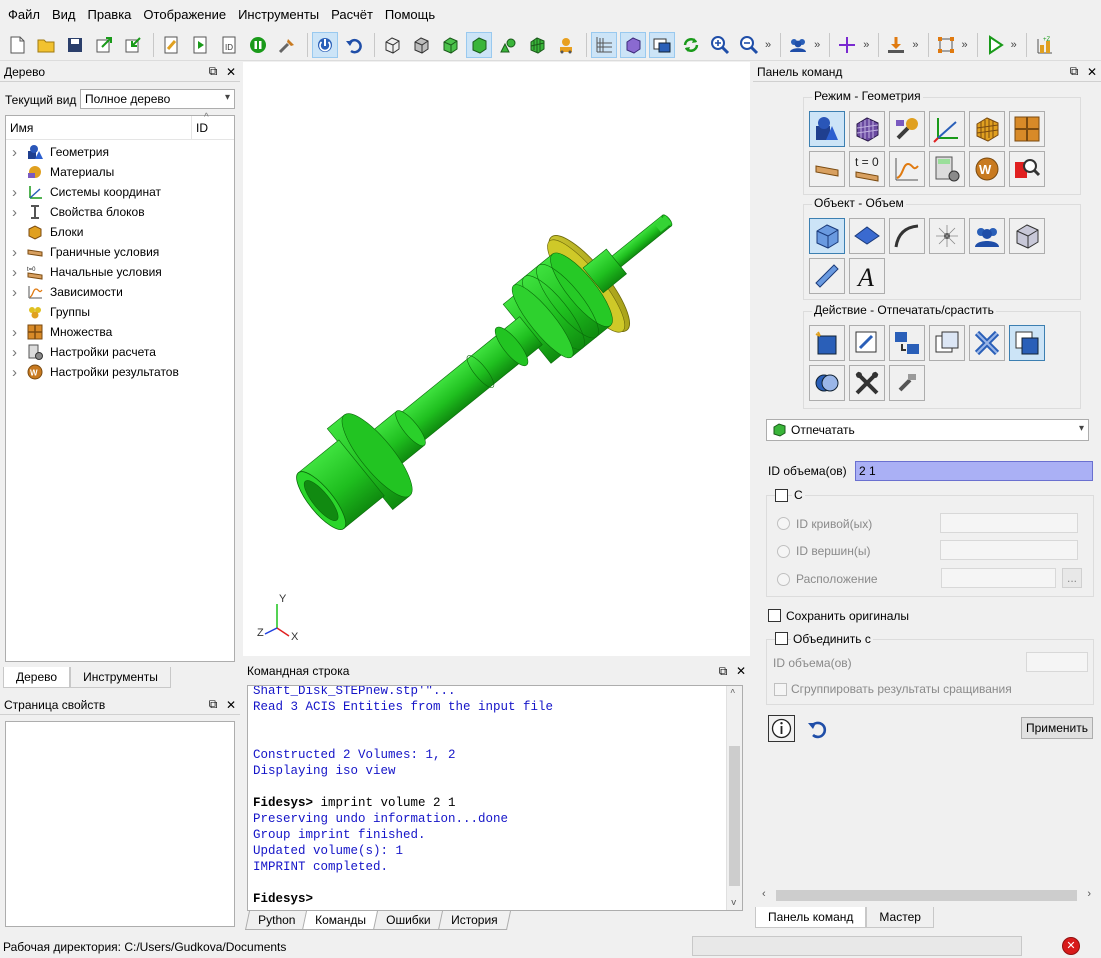 This screenshot has height=958, width=1101. What do you see at coordinates (120, 824) in the screenshot?
I see `properties-area` at bounding box center [120, 824].